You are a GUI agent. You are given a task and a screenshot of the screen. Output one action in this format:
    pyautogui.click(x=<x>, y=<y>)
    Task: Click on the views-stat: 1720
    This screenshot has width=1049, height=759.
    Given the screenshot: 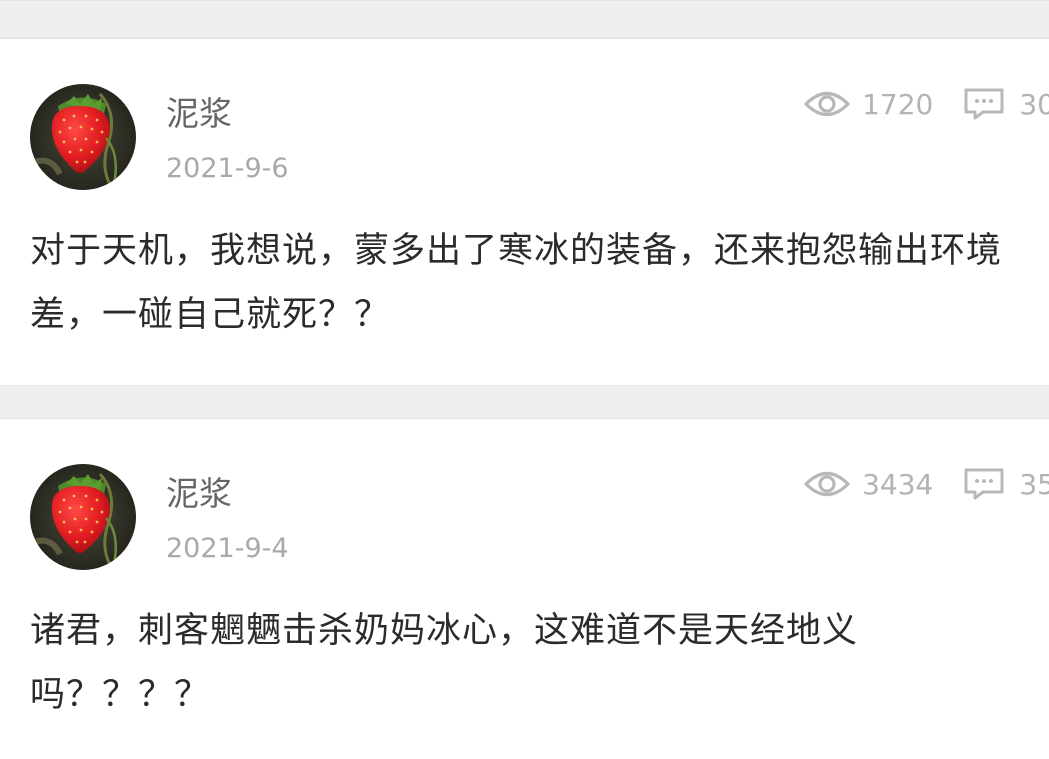 What is the action you would take?
    pyautogui.click(x=868, y=104)
    